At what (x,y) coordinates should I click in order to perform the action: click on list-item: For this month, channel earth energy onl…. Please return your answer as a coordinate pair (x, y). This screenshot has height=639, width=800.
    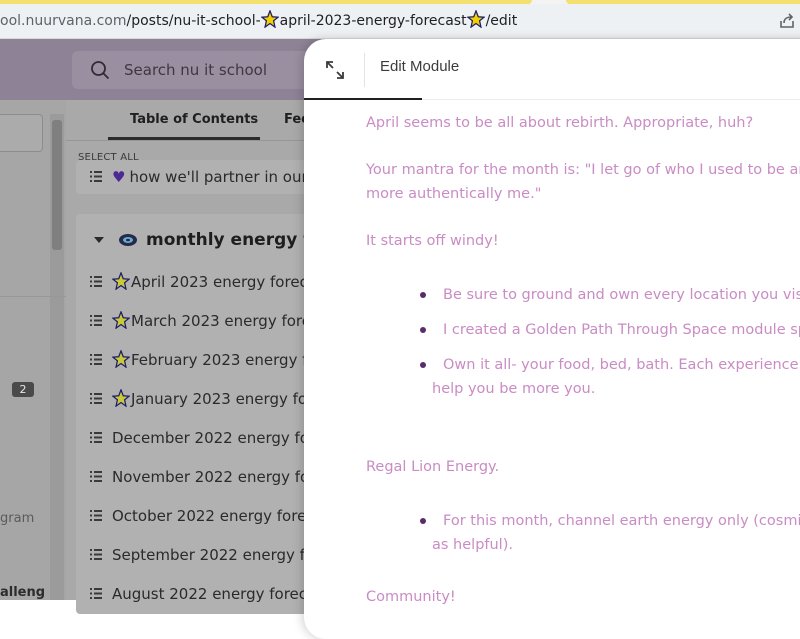
    Looking at the image, I should click on (621, 521).